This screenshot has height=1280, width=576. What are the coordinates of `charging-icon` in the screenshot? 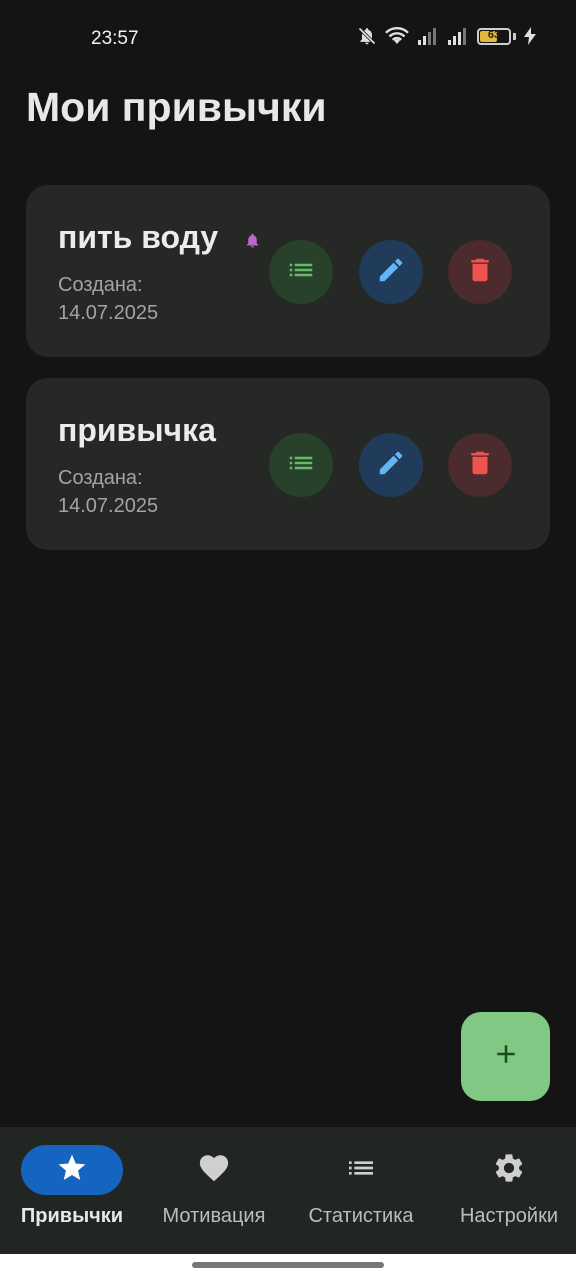 It's located at (530, 36).